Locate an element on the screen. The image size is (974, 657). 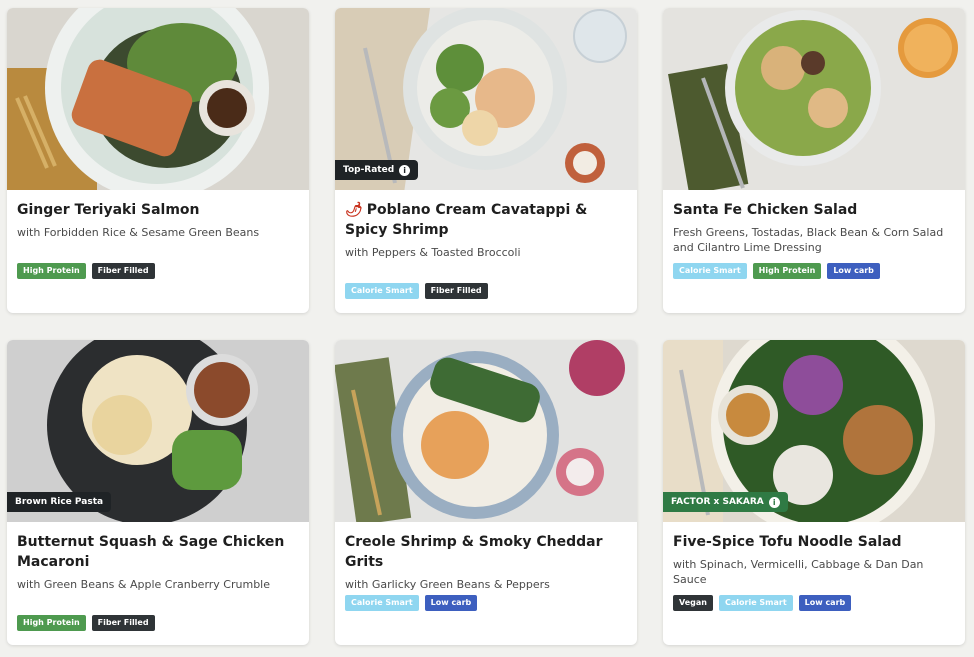
meal-subtitle: with Garlicky Green Beans & Peppers is located at coordinates (447, 584).